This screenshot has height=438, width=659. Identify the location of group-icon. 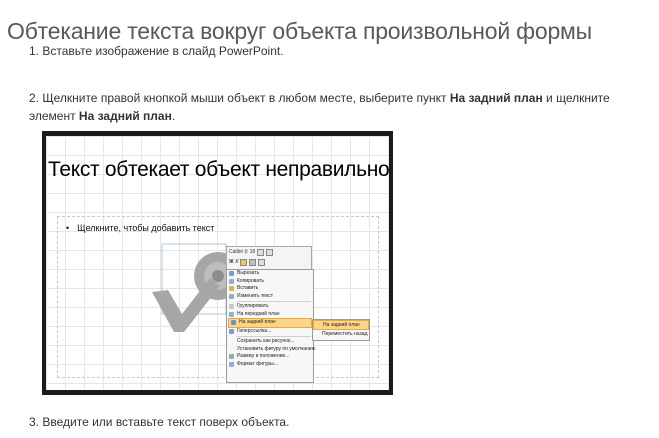
(231, 306).